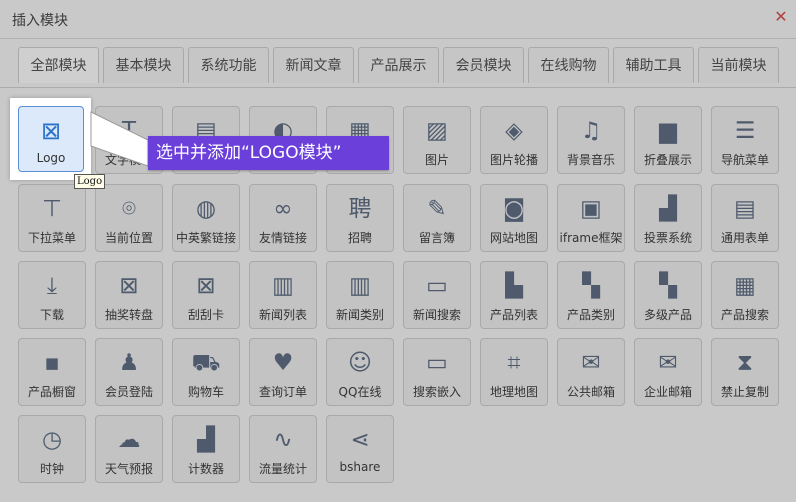 The height and width of the screenshot is (502, 796). Describe the element at coordinates (268, 153) in the screenshot. I see `instruction-callout: 选中并添加“LOGO模块”` at that location.